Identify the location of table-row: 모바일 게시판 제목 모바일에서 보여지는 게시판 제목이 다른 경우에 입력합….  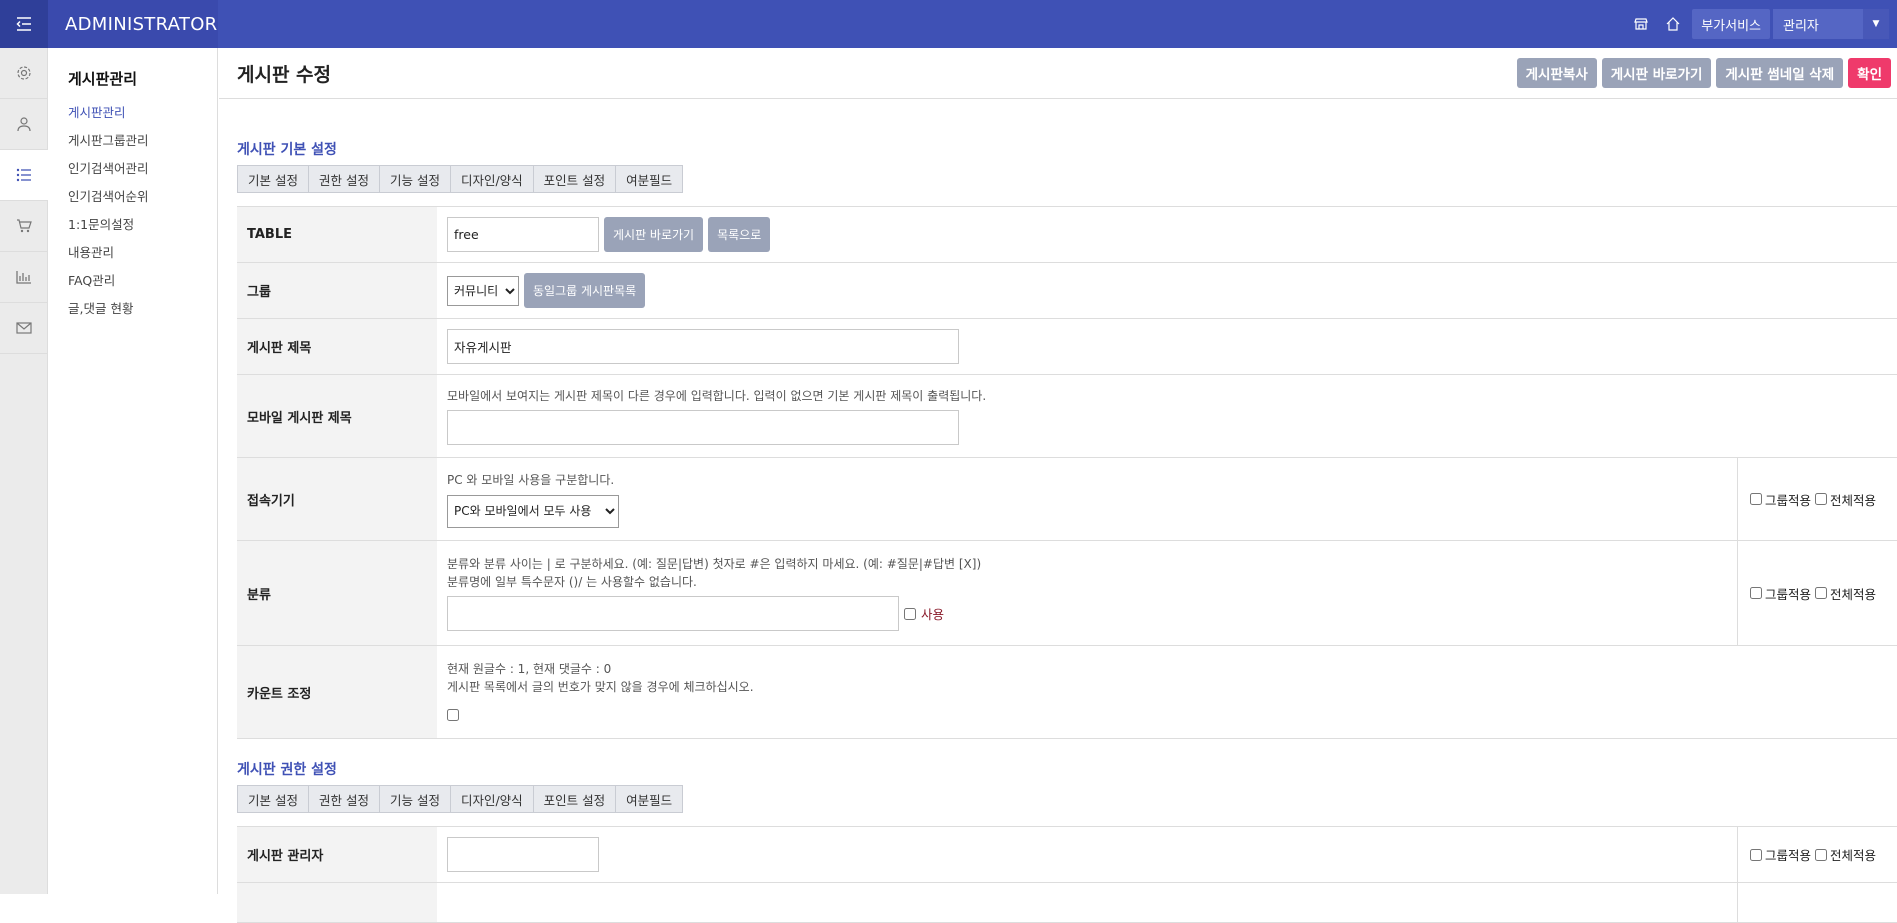
(1067, 416).